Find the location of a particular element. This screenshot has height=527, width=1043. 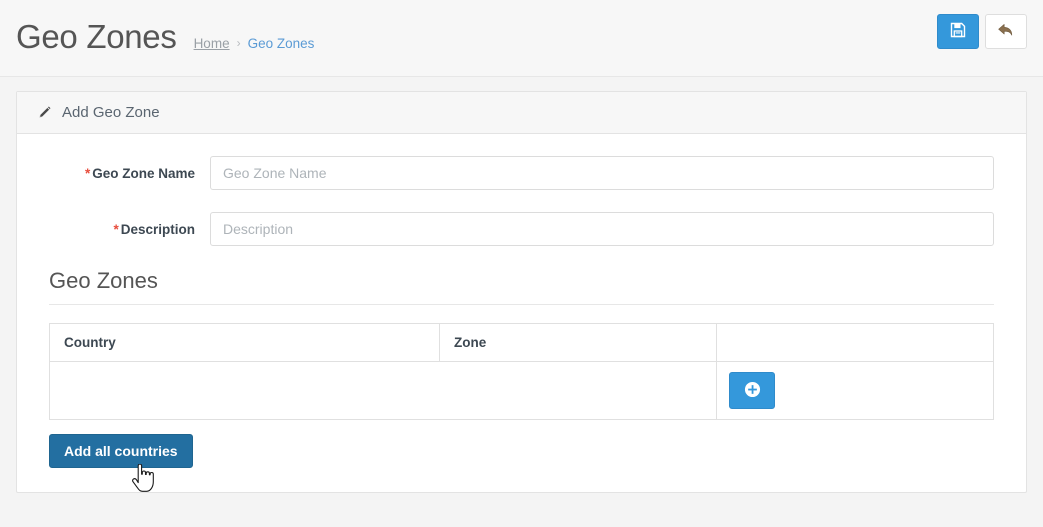

breadcrumb-item-geo-zones: Geo Zones is located at coordinates (281, 43).